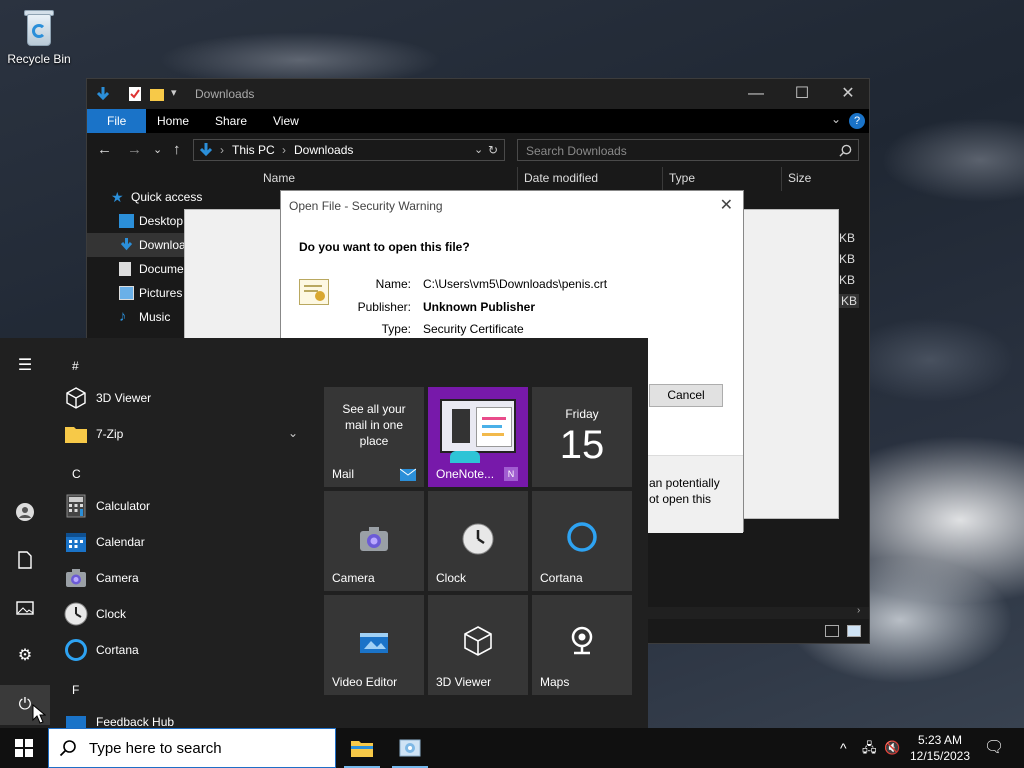 The height and width of the screenshot is (768, 1024). Describe the element at coordinates (293, 433) in the screenshot. I see `expand-chevron-icon: ⌄` at that location.